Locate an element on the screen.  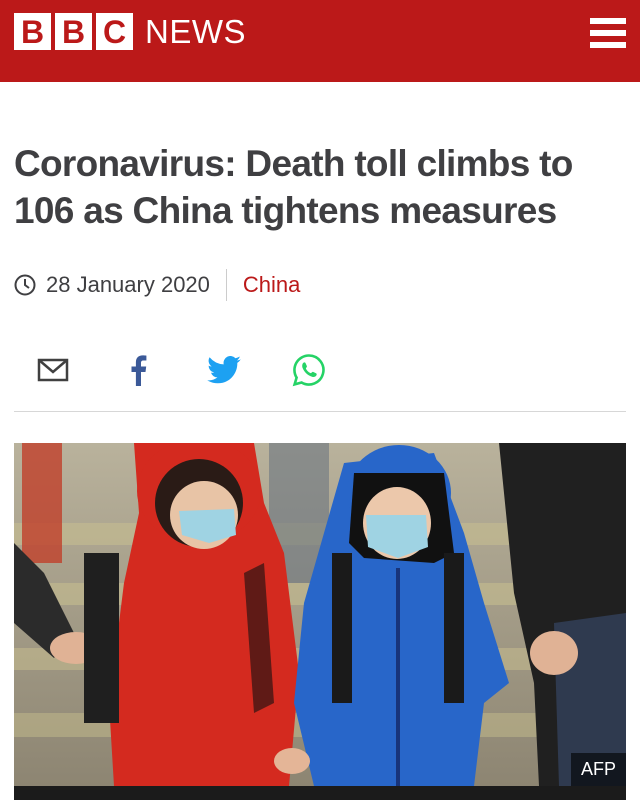
share-email-button is located at coordinates (53, 370).